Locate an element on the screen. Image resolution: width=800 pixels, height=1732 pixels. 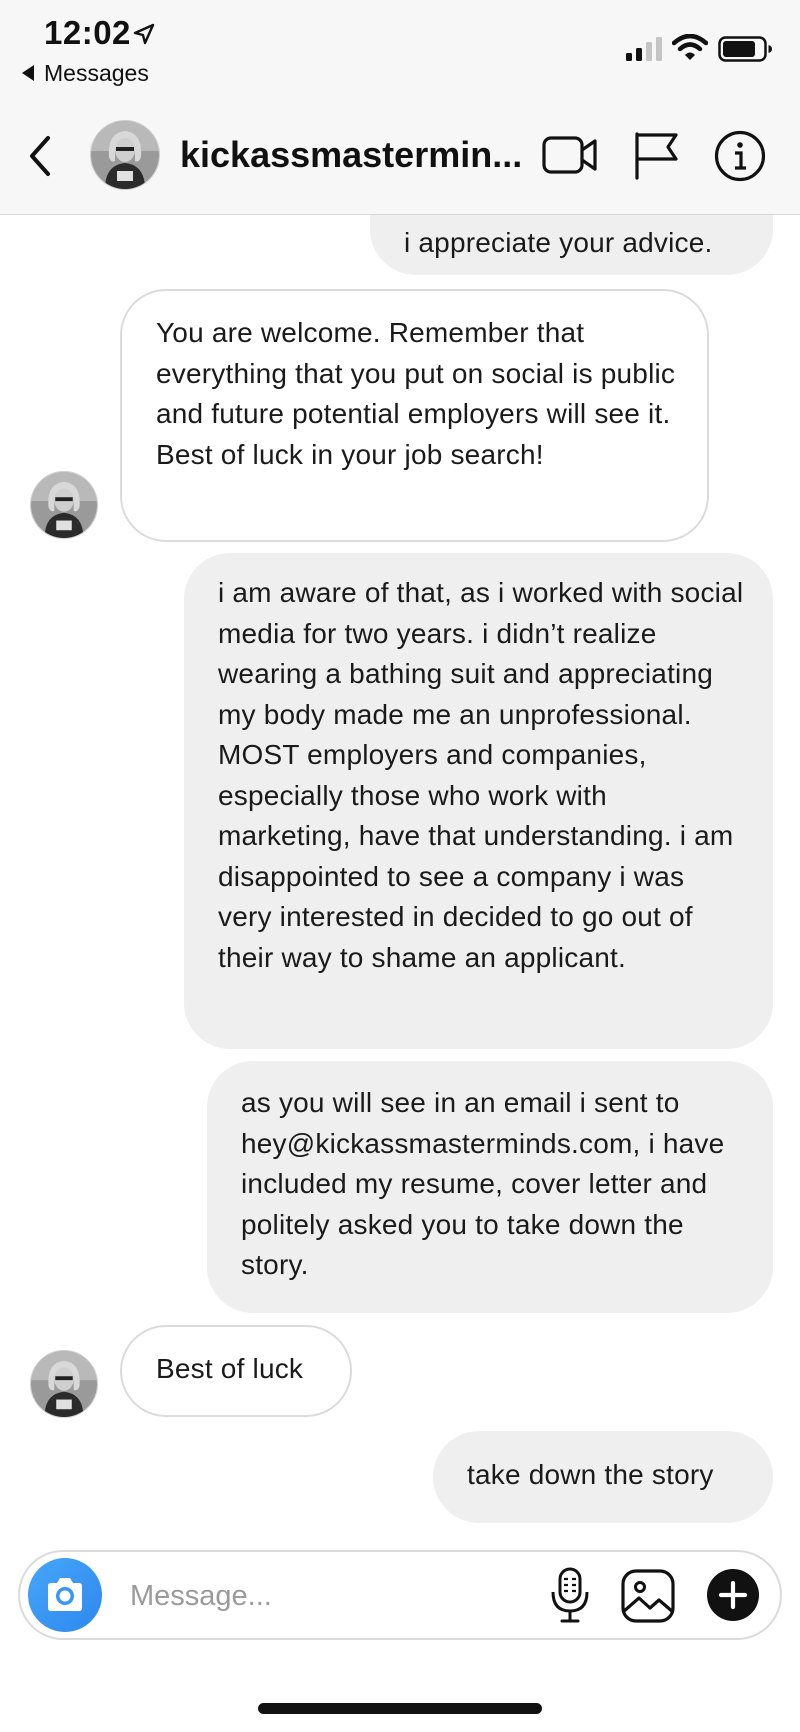
video-call-icon is located at coordinates (570, 155).